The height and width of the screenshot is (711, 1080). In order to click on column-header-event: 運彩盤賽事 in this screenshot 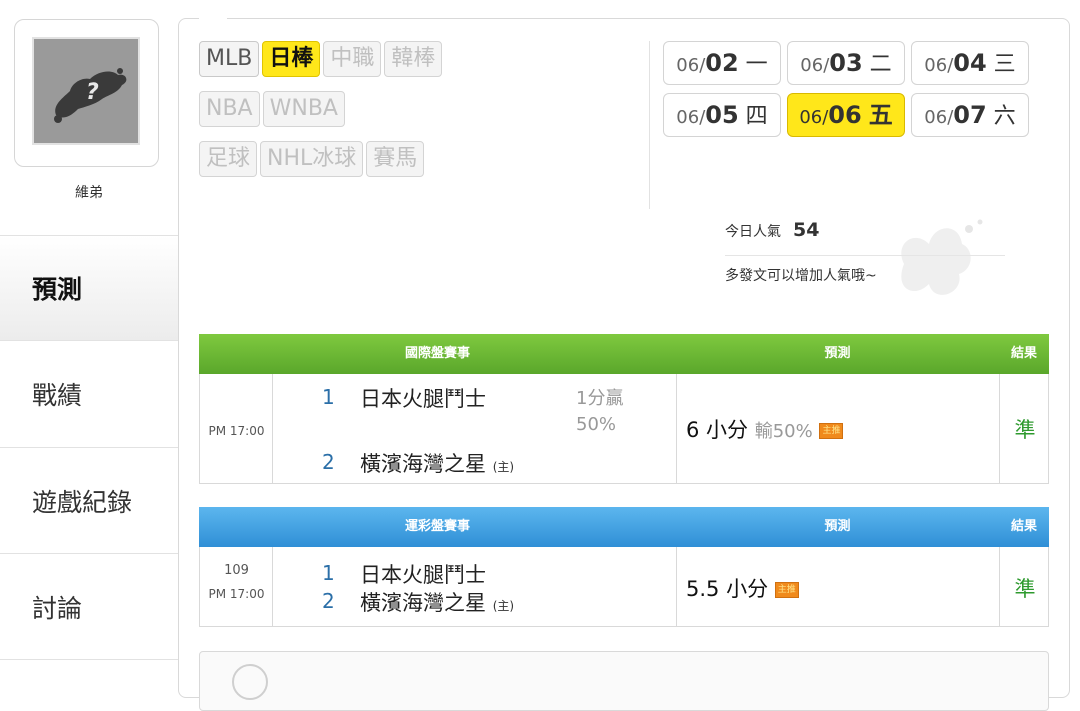, I will do `click(437, 526)`.